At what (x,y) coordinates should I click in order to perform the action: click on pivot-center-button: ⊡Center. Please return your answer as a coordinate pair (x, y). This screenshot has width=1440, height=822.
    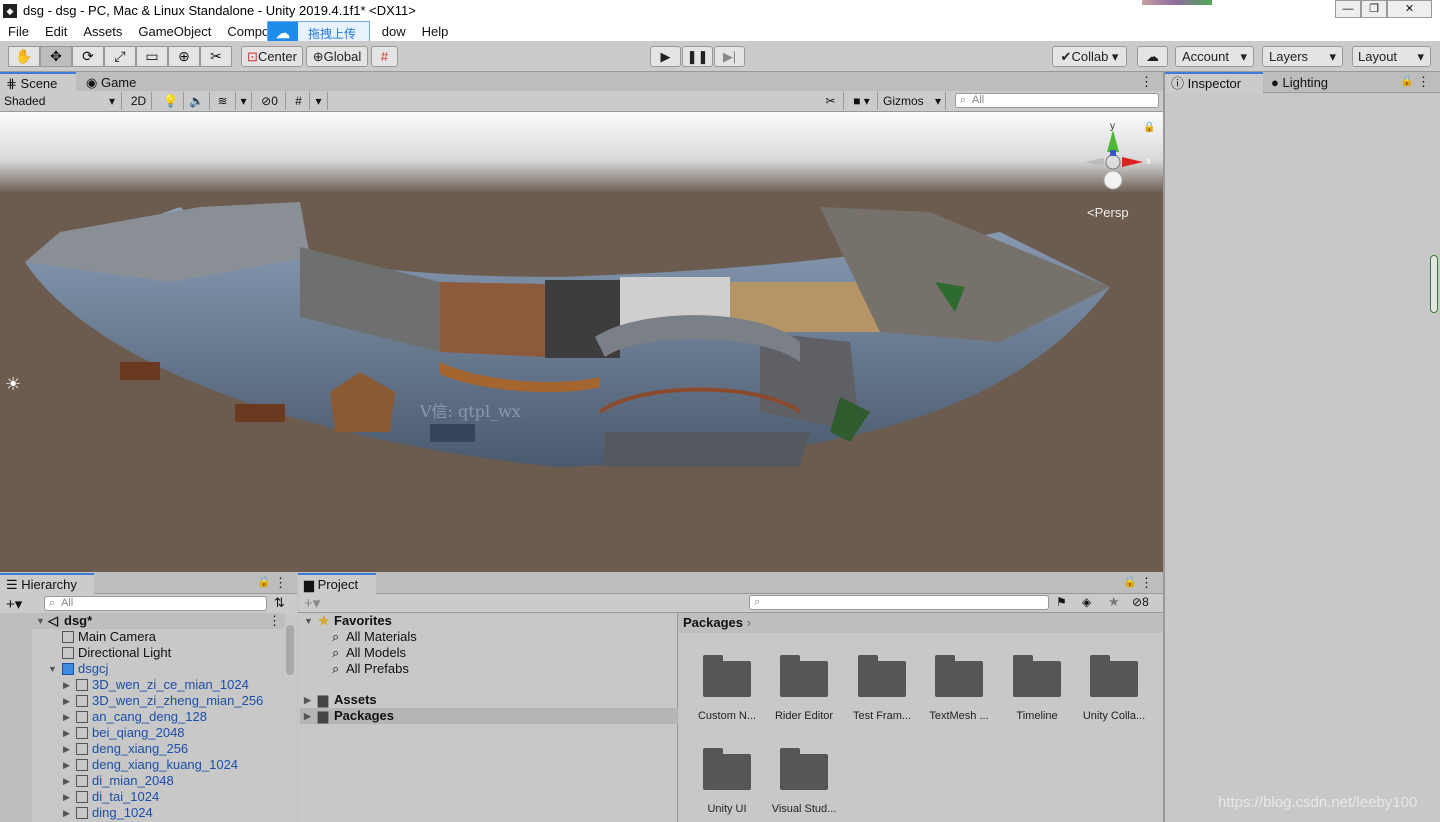
    Looking at the image, I should click on (272, 56).